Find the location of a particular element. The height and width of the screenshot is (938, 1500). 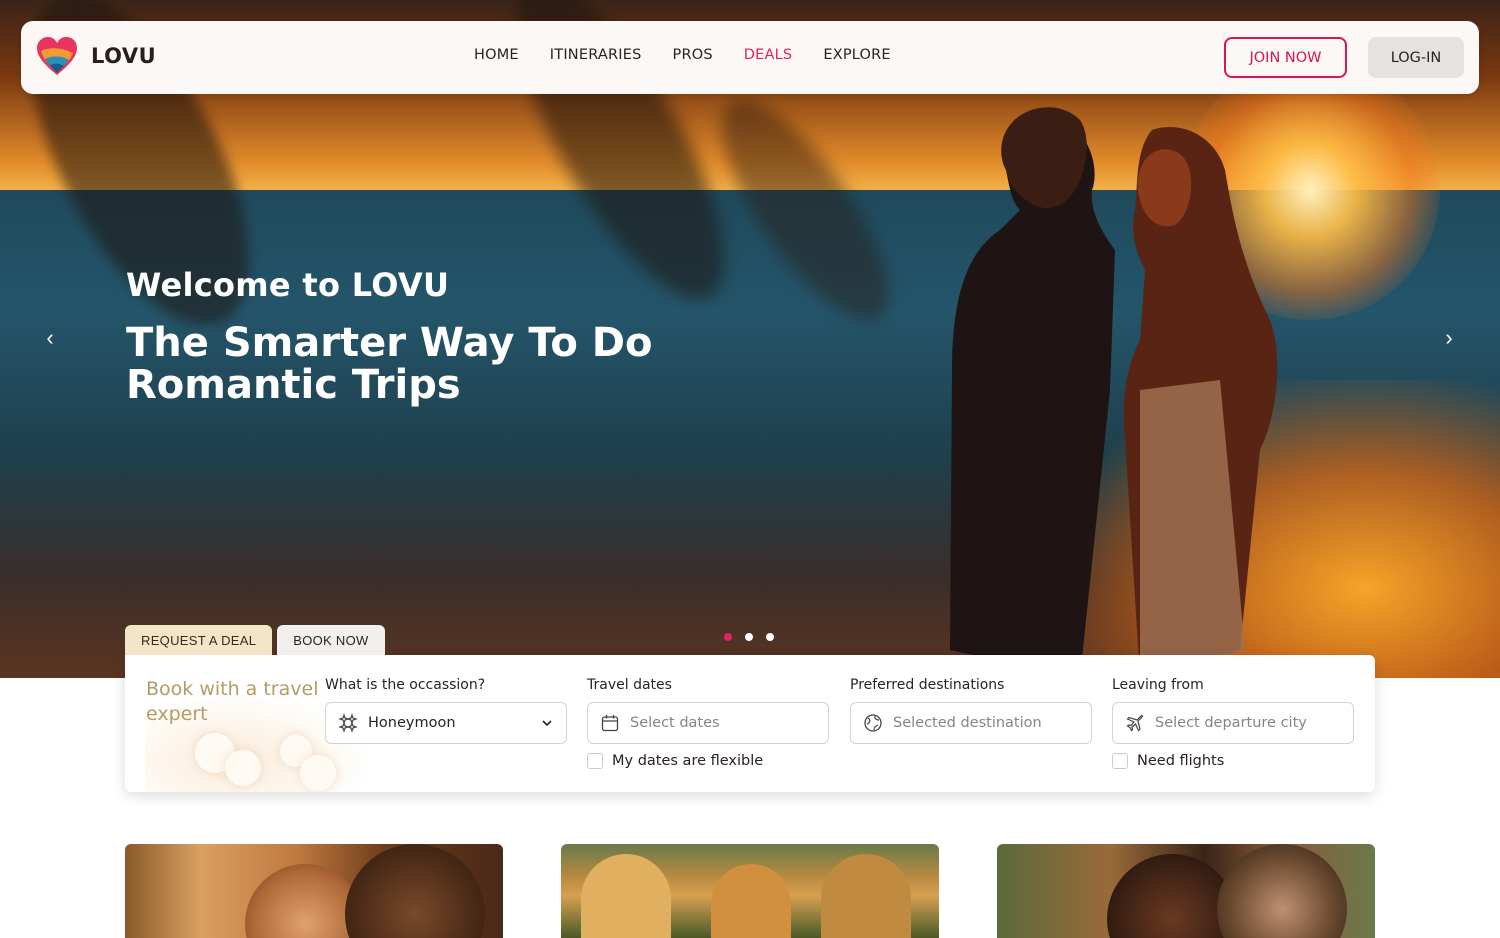

sparkle-icon is located at coordinates (348, 723).